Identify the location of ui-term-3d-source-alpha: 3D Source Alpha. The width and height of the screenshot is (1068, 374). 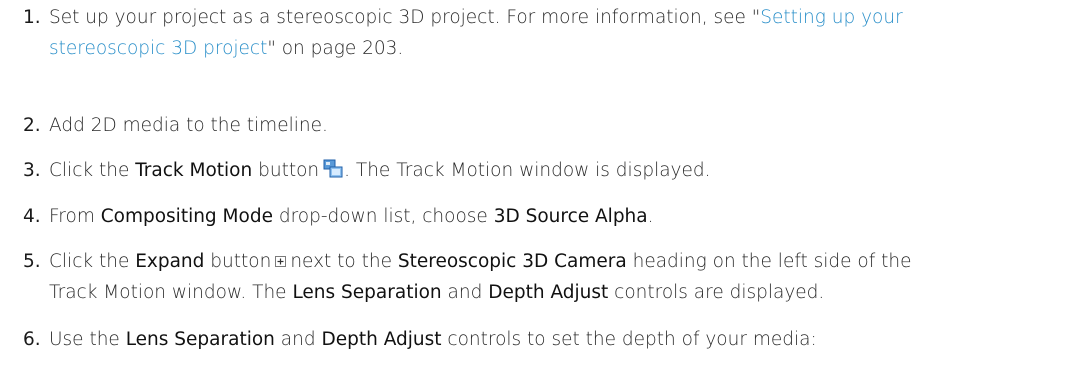
(570, 216).